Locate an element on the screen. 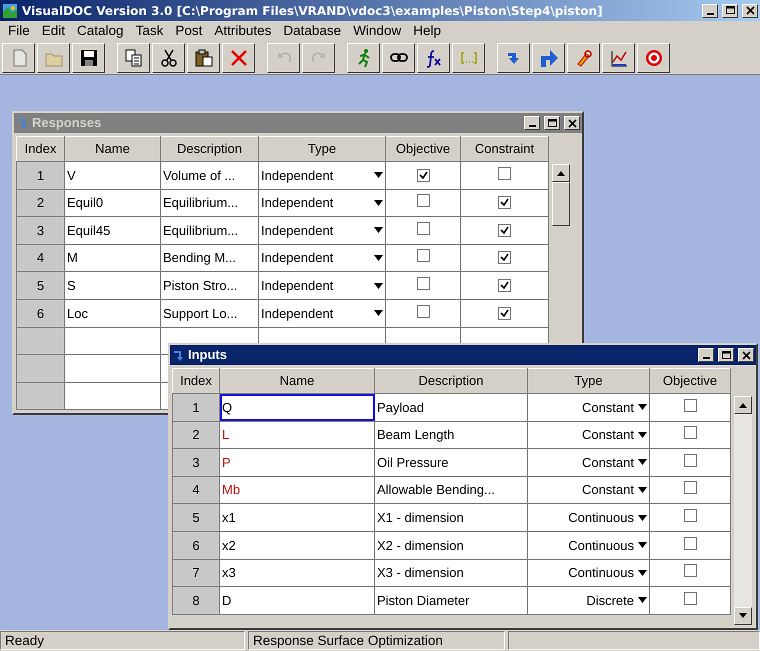 This screenshot has width=760, height=651. table-cell: M is located at coordinates (112, 258).